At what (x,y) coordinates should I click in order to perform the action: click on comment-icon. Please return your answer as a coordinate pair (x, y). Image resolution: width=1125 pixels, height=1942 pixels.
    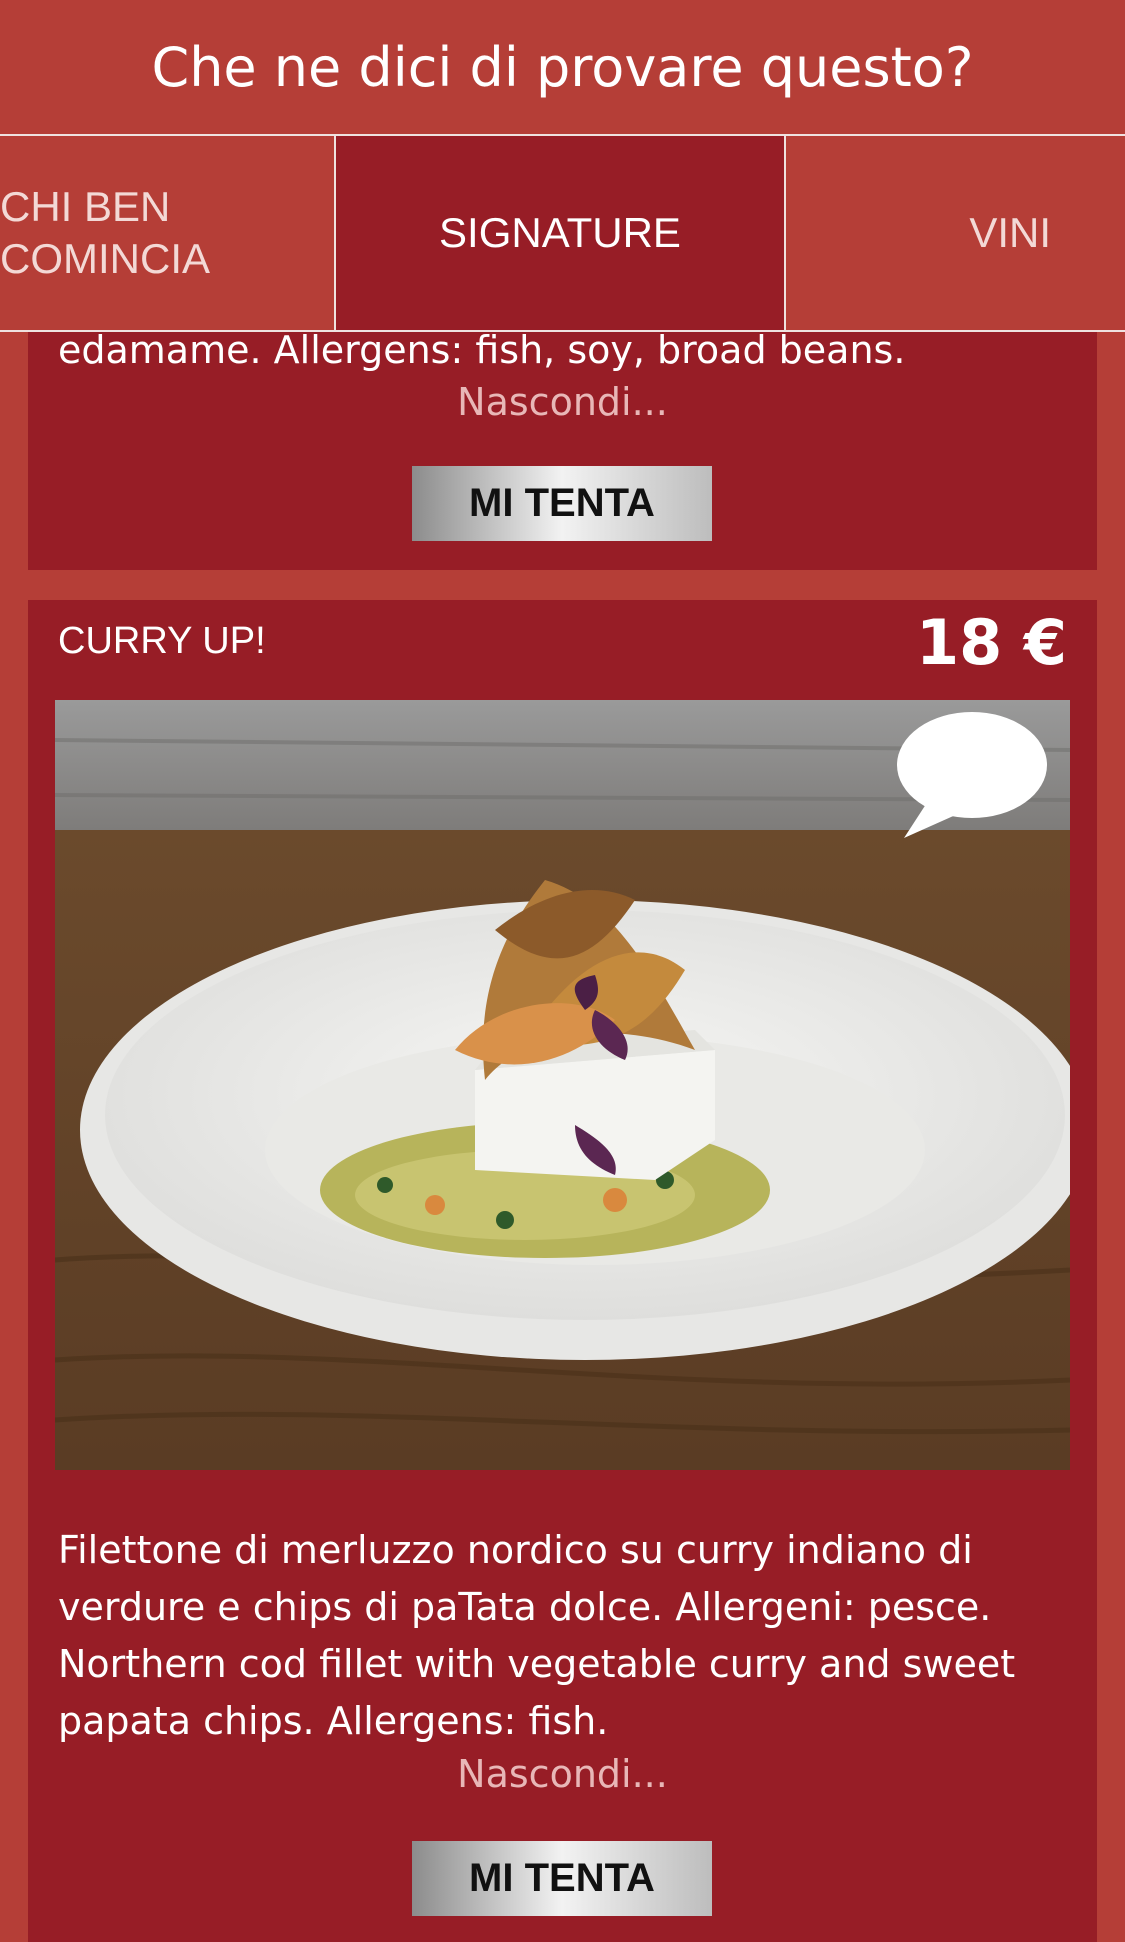
    Looking at the image, I should click on (970, 779).